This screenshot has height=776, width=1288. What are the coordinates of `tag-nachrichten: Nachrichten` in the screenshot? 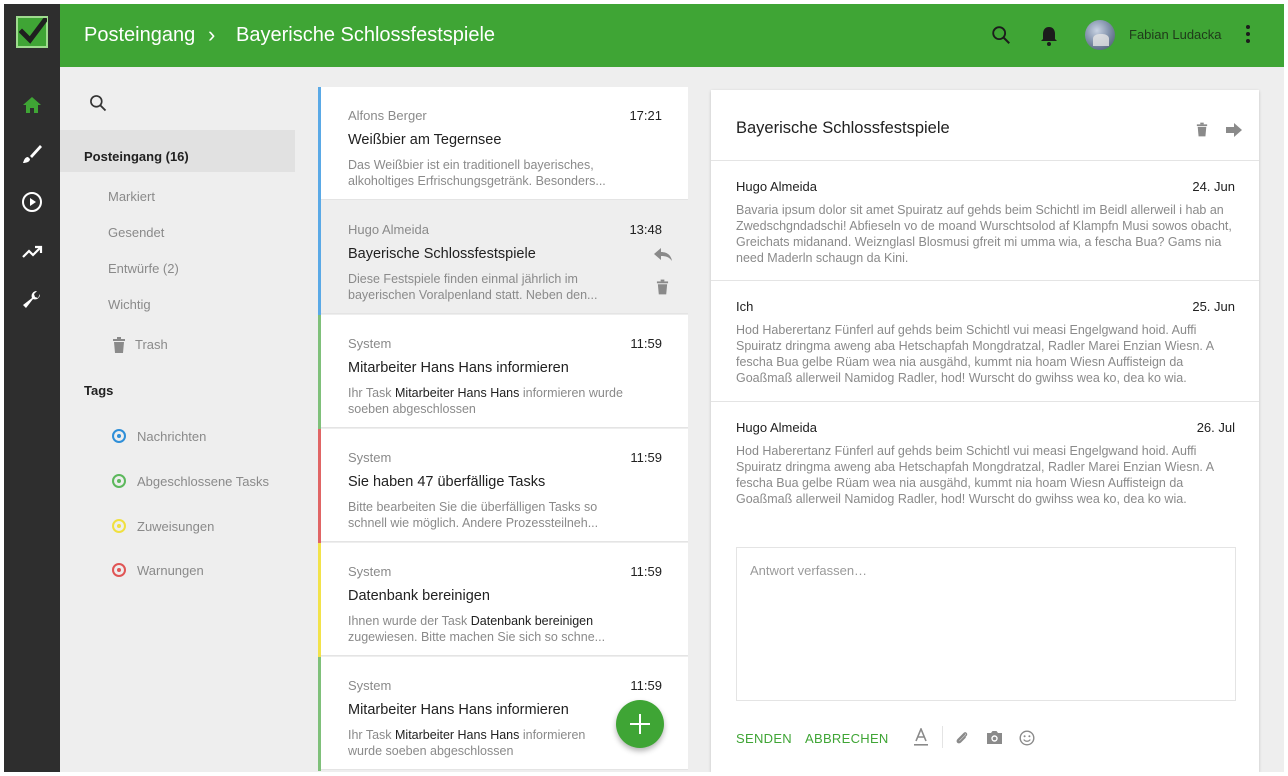 It's located at (171, 436).